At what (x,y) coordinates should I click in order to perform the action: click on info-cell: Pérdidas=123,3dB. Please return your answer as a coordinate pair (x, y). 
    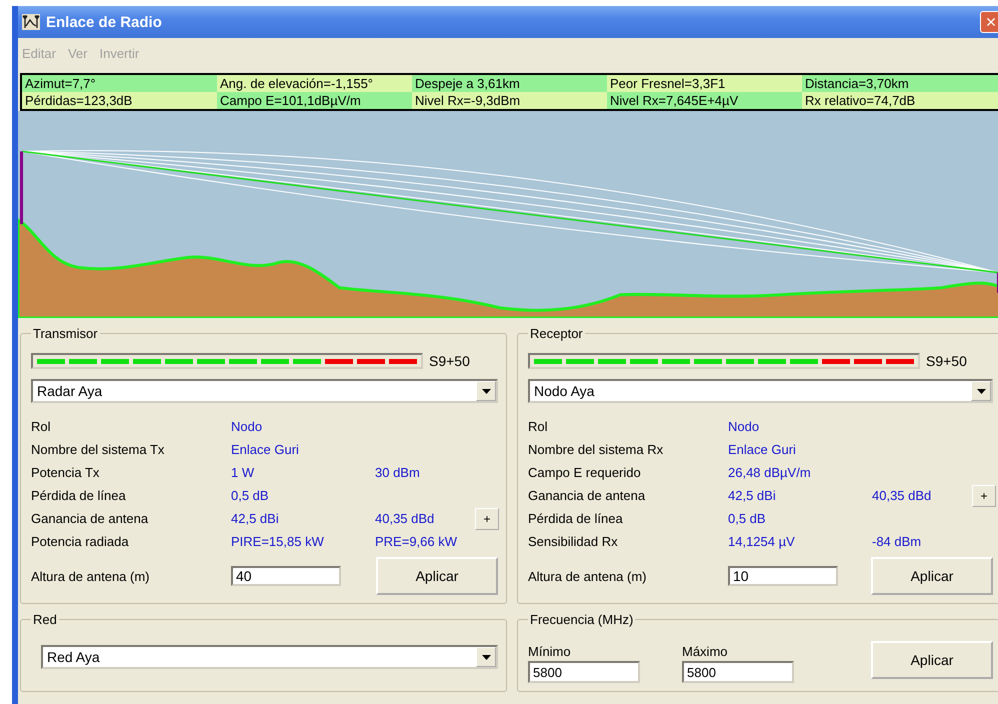
    Looking at the image, I should click on (119, 100).